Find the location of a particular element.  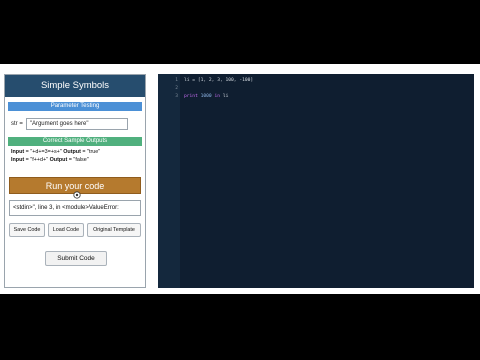

load-code-button: Load Code is located at coordinates (66, 230).